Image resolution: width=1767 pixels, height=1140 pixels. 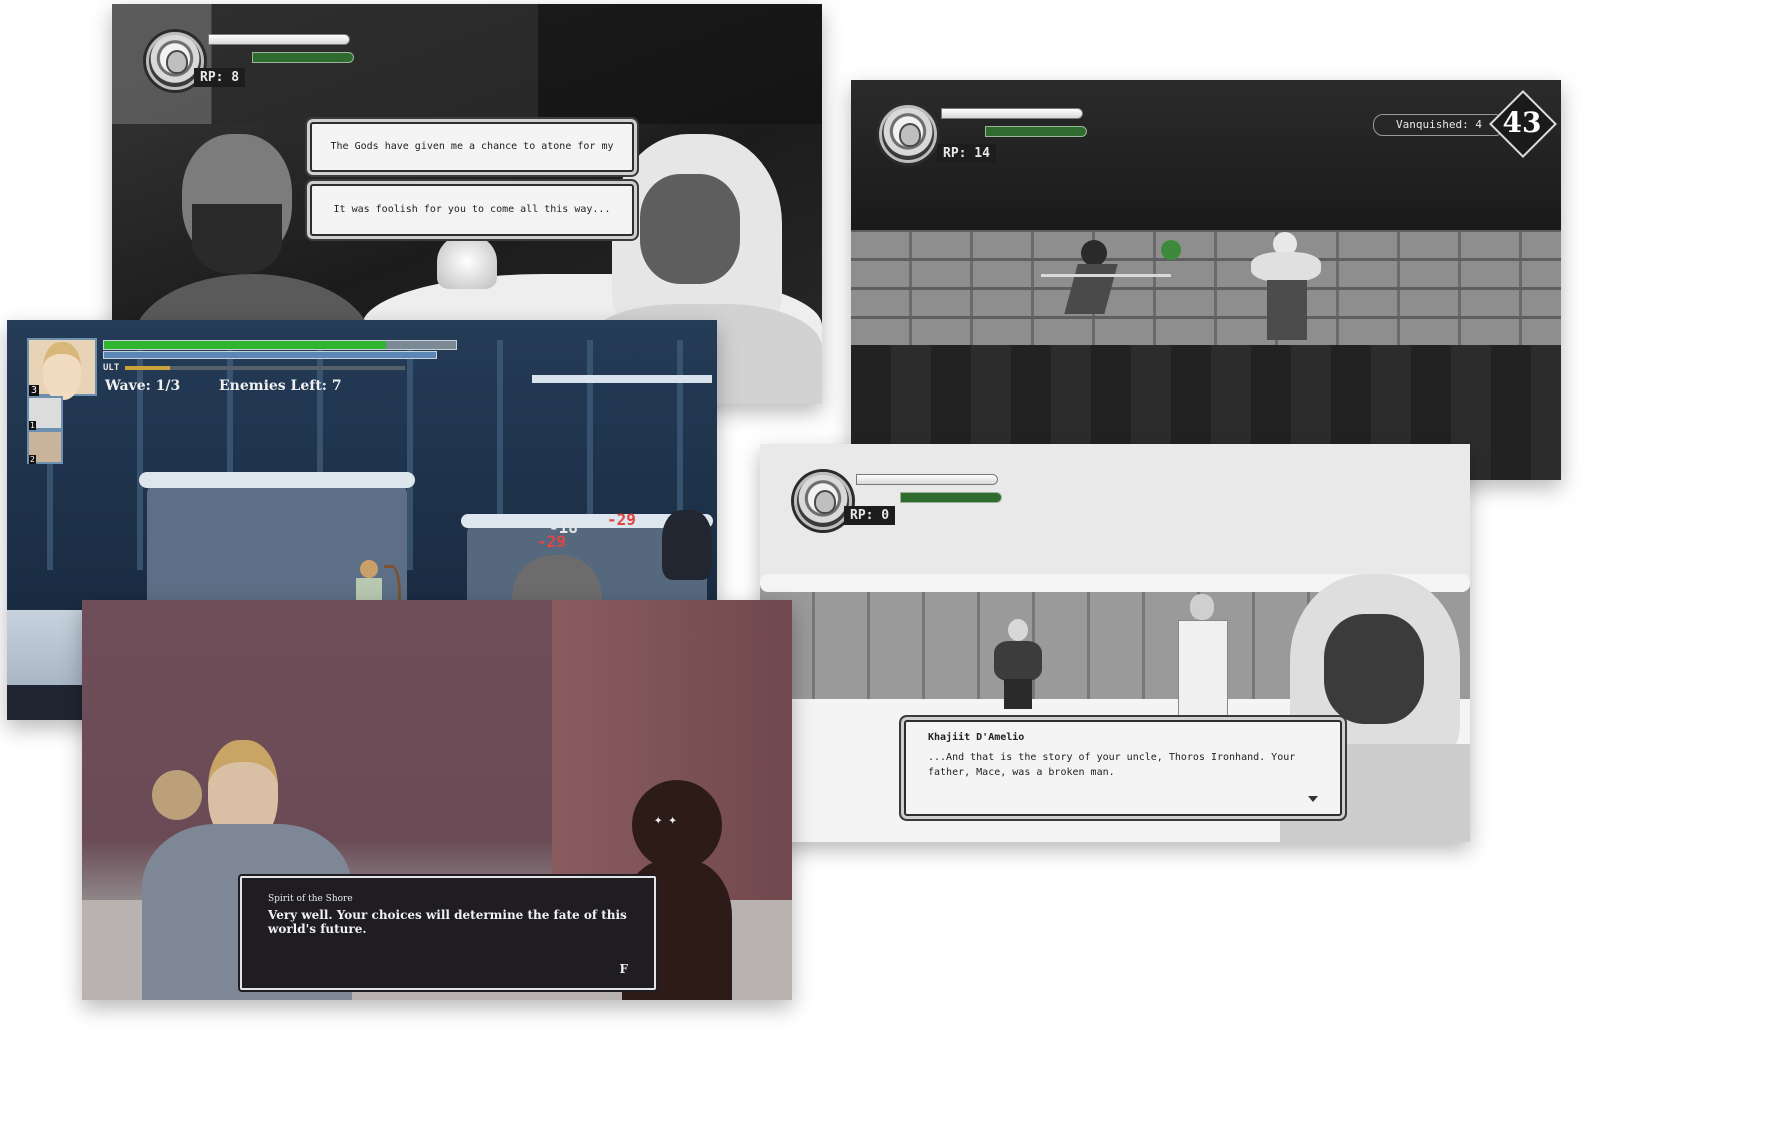 What do you see at coordinates (310, 899) in the screenshot?
I see `spirit-speaker-name: Spirit of the Shore` at bounding box center [310, 899].